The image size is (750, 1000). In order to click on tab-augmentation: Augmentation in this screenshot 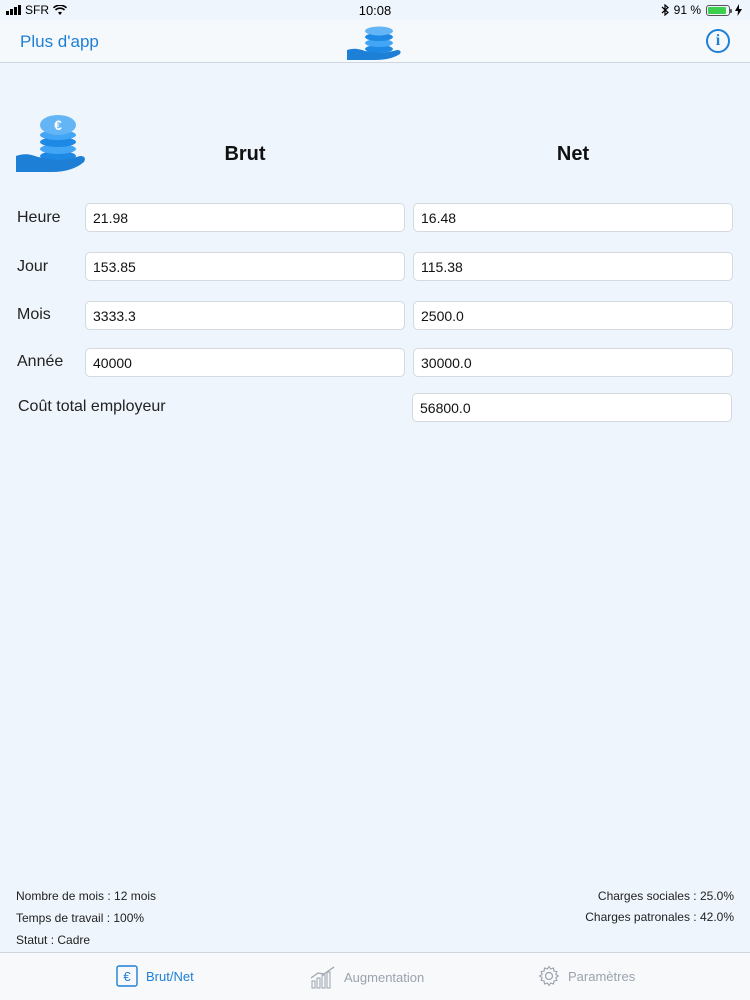, I will do `click(367, 977)`.